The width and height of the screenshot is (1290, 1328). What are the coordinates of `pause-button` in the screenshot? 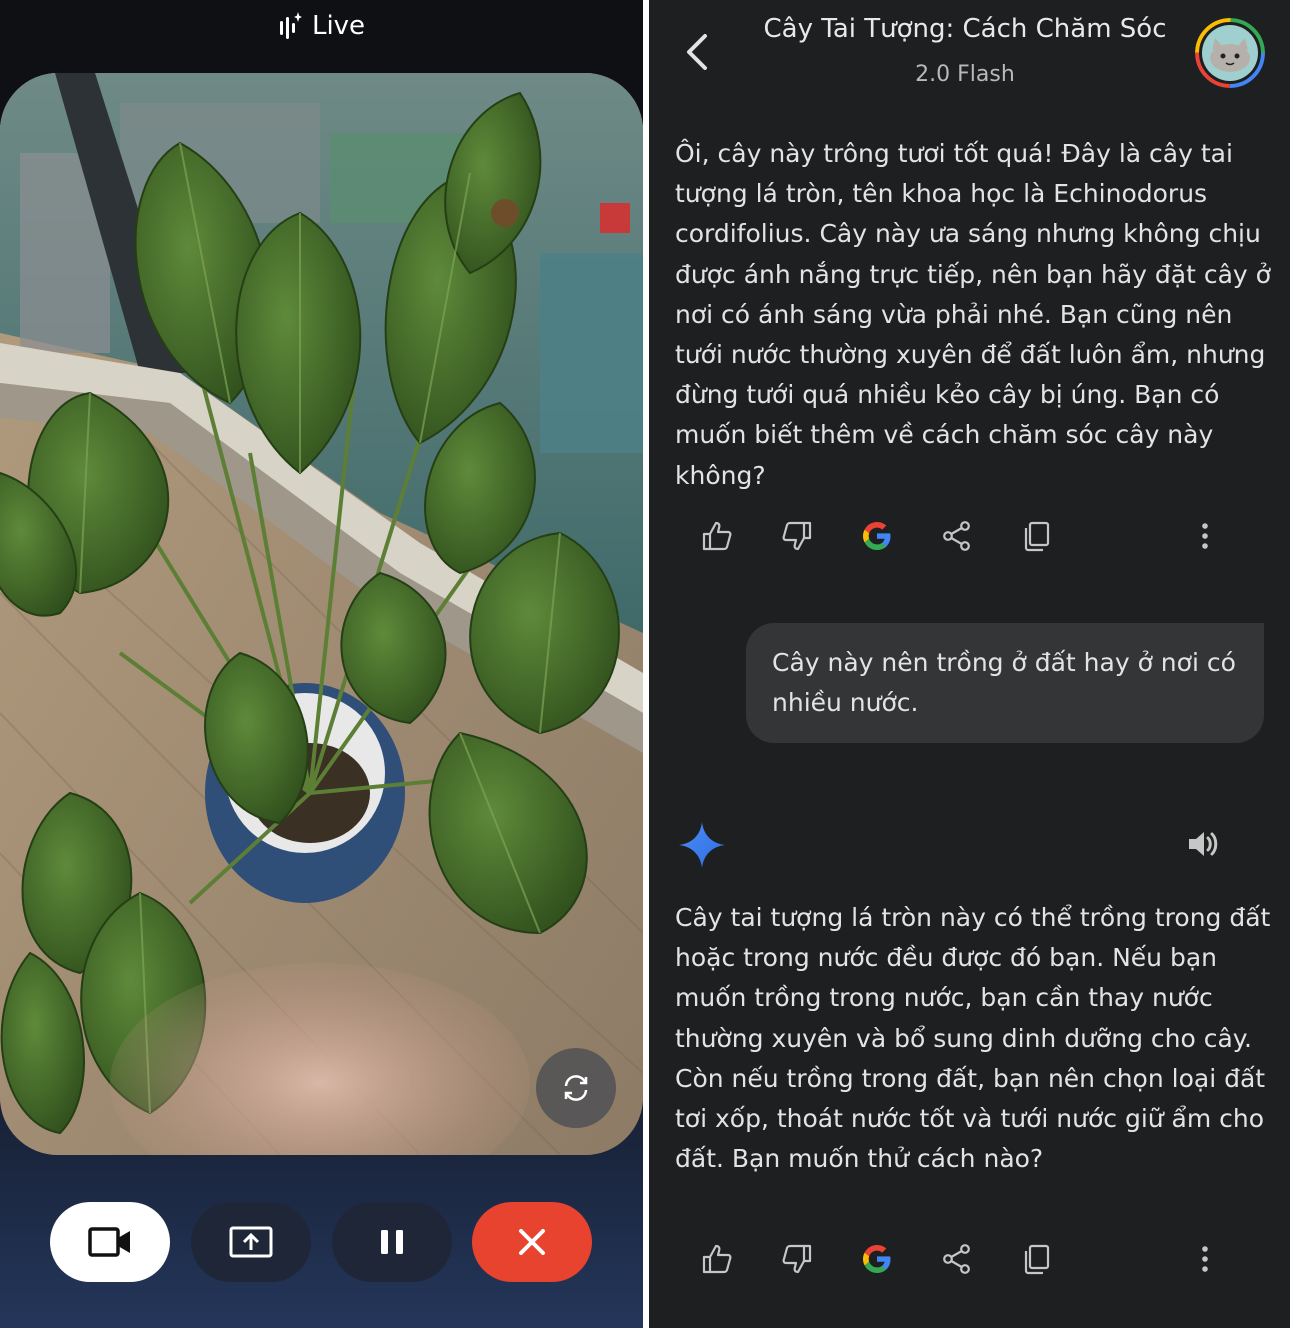 It's located at (392, 1242).